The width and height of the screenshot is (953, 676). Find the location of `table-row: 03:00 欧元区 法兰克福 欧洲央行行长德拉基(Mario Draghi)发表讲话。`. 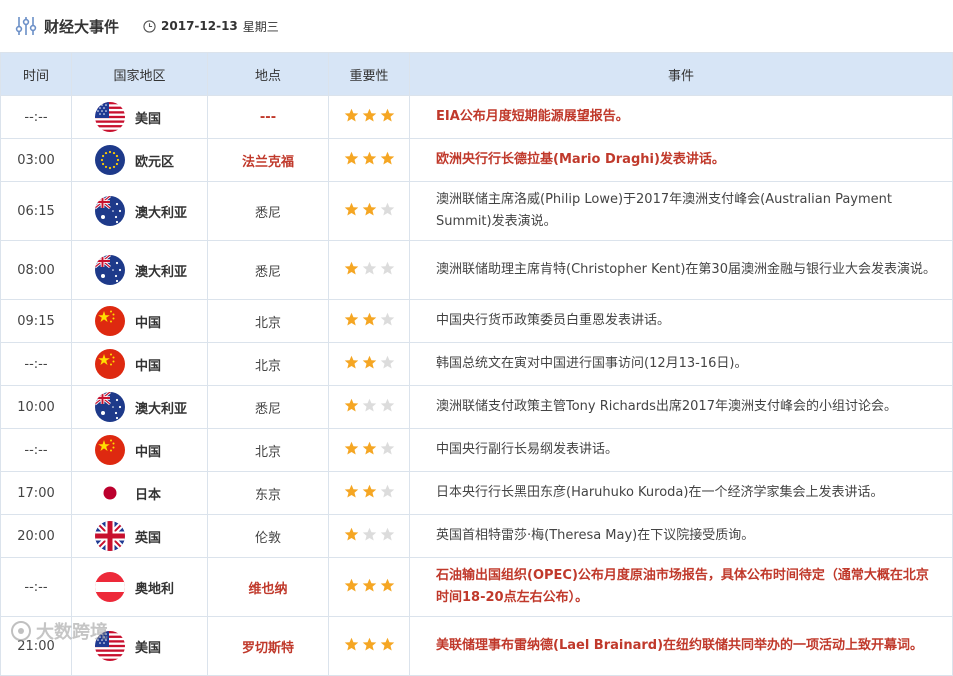

table-row: 03:00 欧元区 法兰克福 欧洲央行行长德拉基(Mario Draghi)发表讲话。 is located at coordinates (476, 160).